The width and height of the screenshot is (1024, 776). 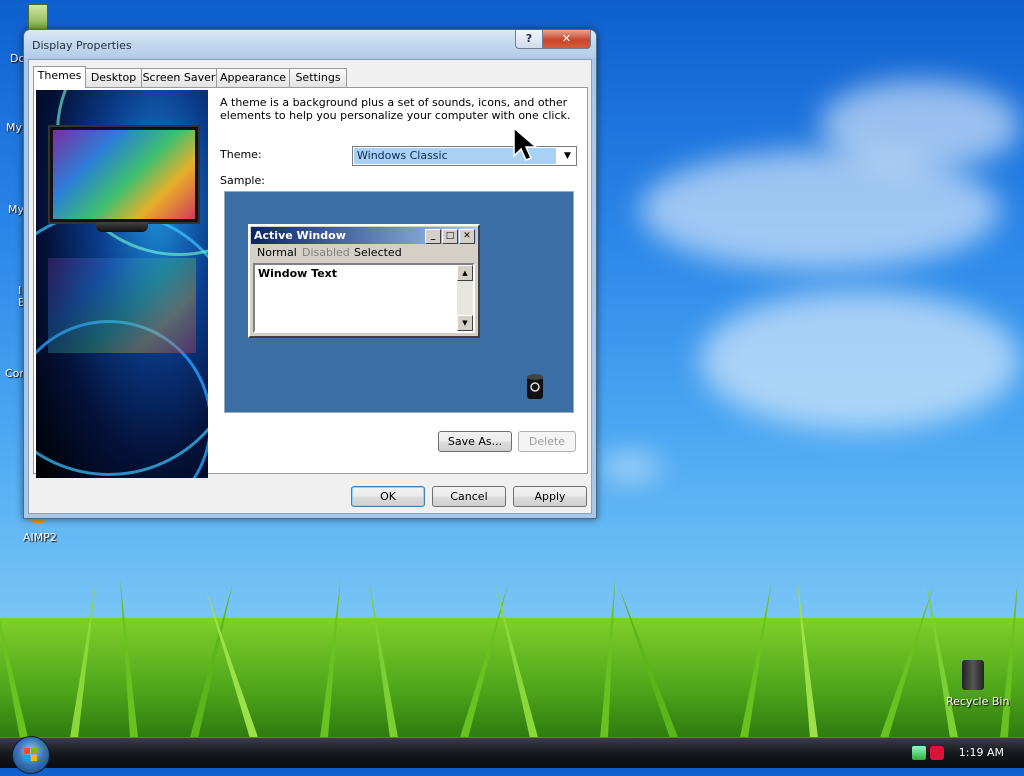 I want to click on desktop-label-recycle-bin: Recycle Bin, so click(x=977, y=701).